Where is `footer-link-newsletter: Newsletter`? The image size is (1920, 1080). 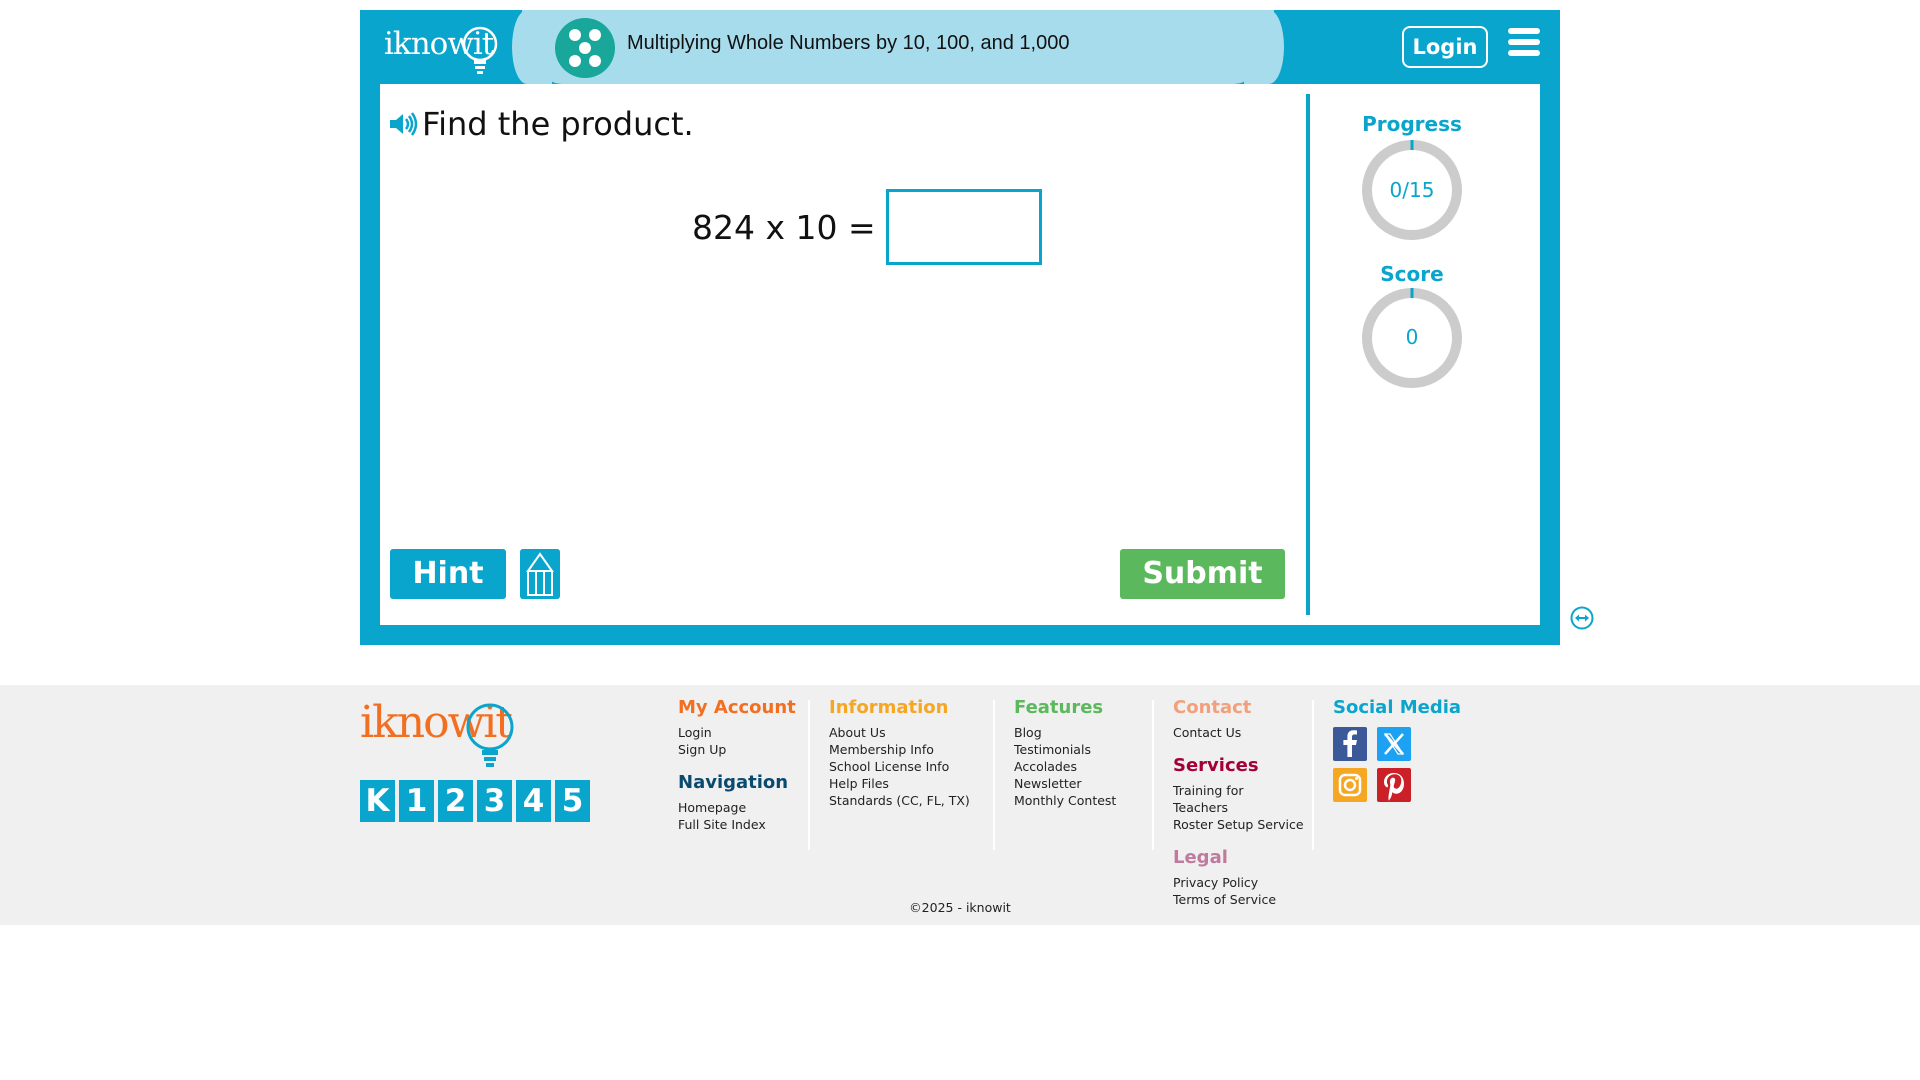
footer-link-newsletter: Newsletter is located at coordinates (1065, 783).